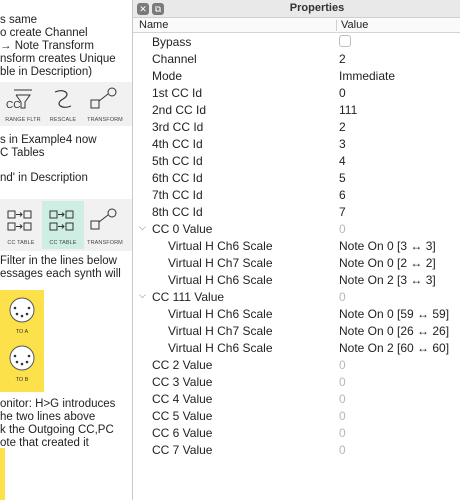 The height and width of the screenshot is (500, 460). Describe the element at coordinates (296, 58) in the screenshot. I see `property-row: Channel 2` at that location.